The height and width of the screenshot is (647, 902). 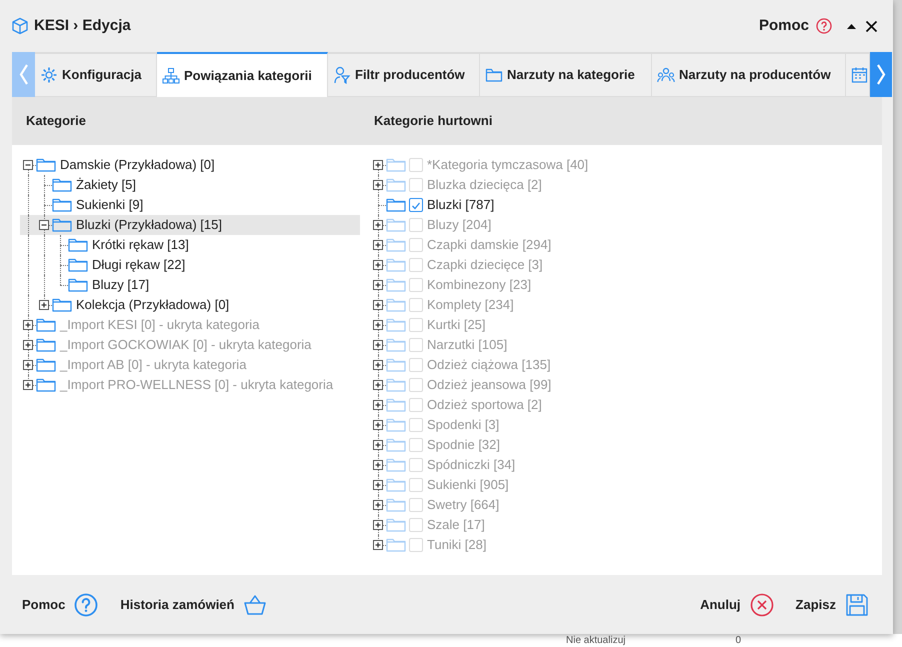 I want to click on tree-label: Narzutki [105], so click(x=467, y=345).